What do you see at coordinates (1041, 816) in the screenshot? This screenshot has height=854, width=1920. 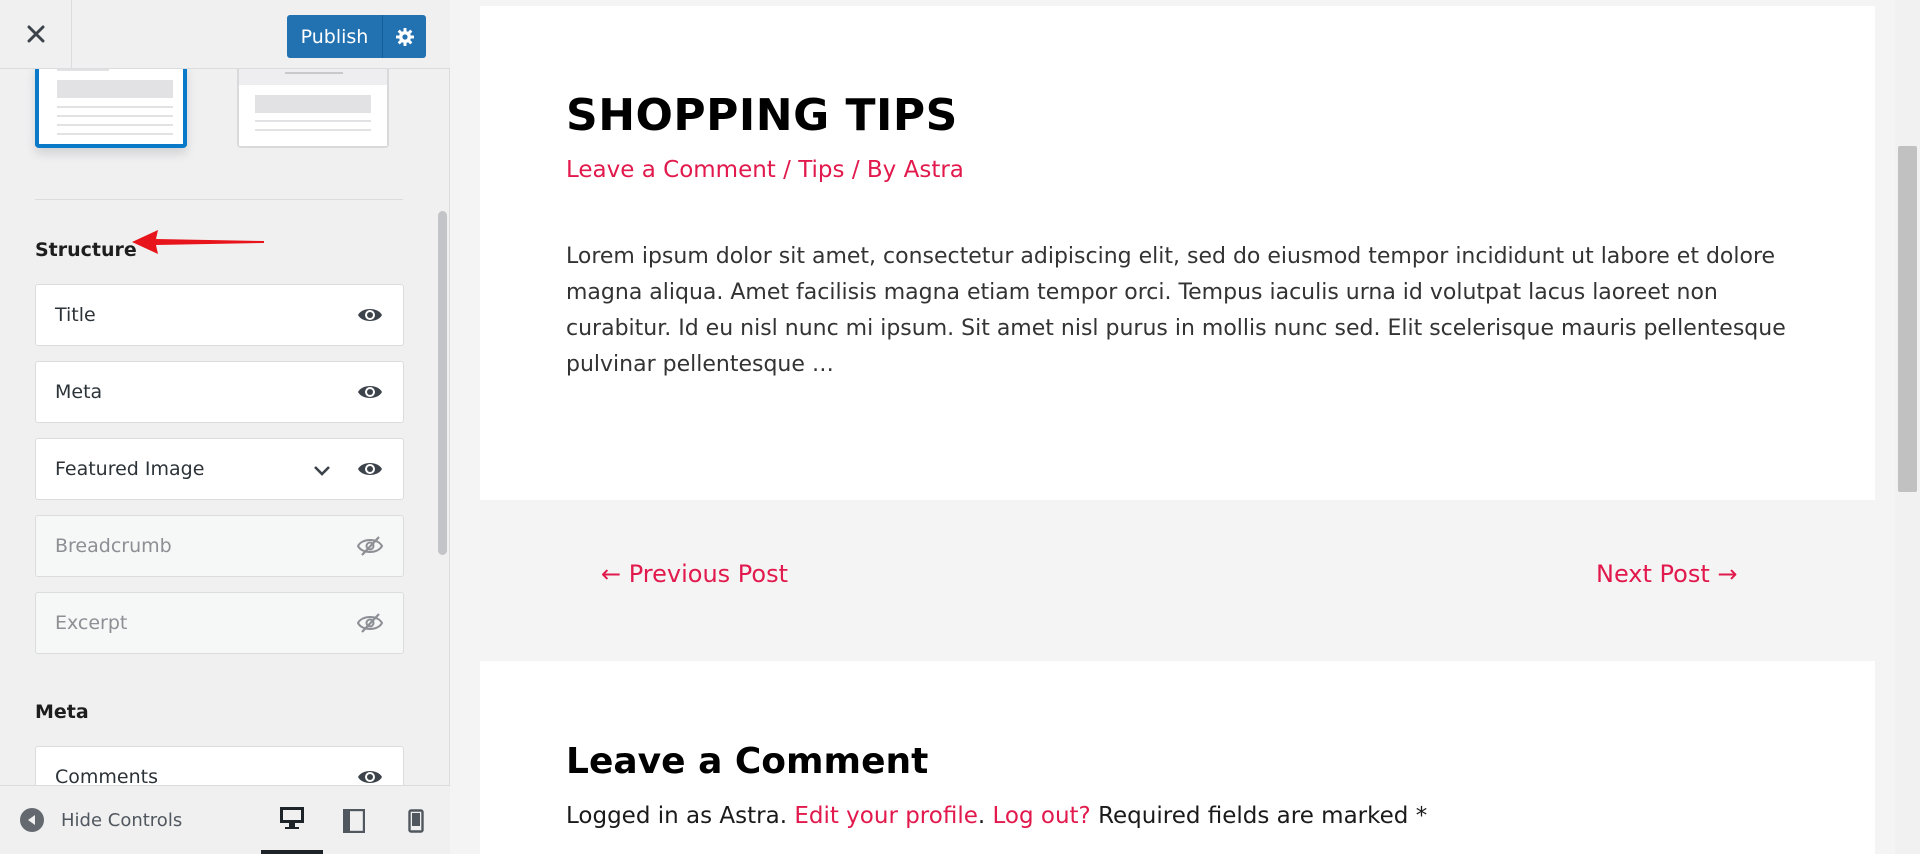 I see `logout-link: Log out?` at bounding box center [1041, 816].